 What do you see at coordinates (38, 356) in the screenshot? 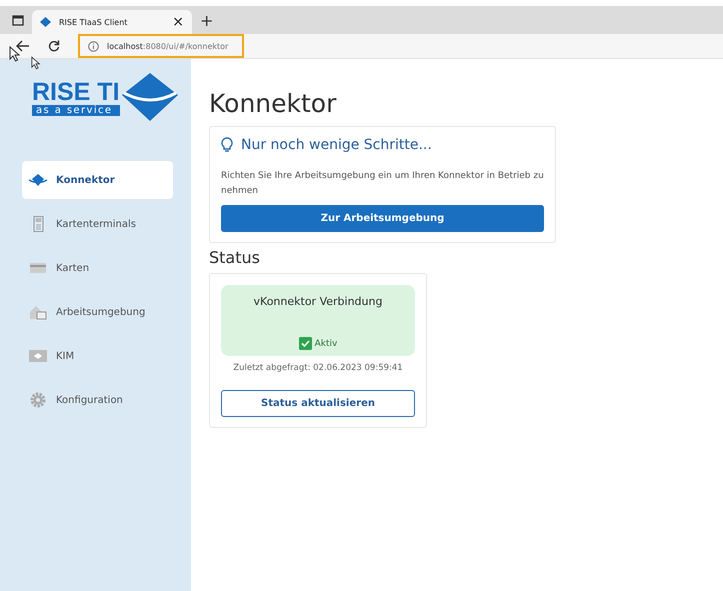
I see `envelope-icon` at bounding box center [38, 356].